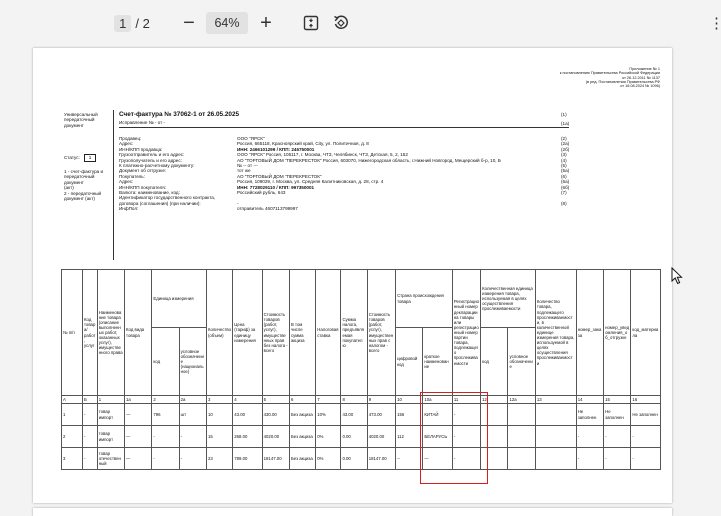 The image size is (721, 516). What do you see at coordinates (715, 23) in the screenshot?
I see `more-menu-button: ⋮` at bounding box center [715, 23].